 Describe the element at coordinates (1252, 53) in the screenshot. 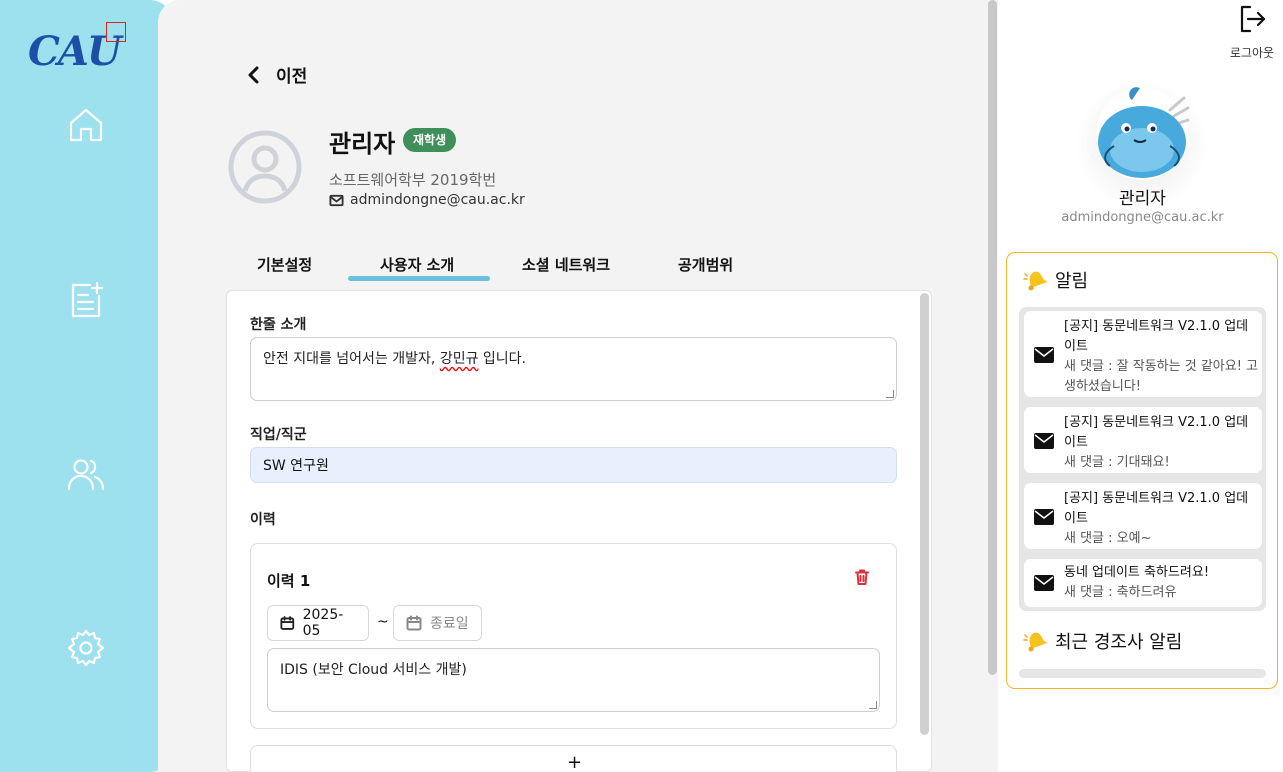

I see `logout-label: 로그아웃` at that location.